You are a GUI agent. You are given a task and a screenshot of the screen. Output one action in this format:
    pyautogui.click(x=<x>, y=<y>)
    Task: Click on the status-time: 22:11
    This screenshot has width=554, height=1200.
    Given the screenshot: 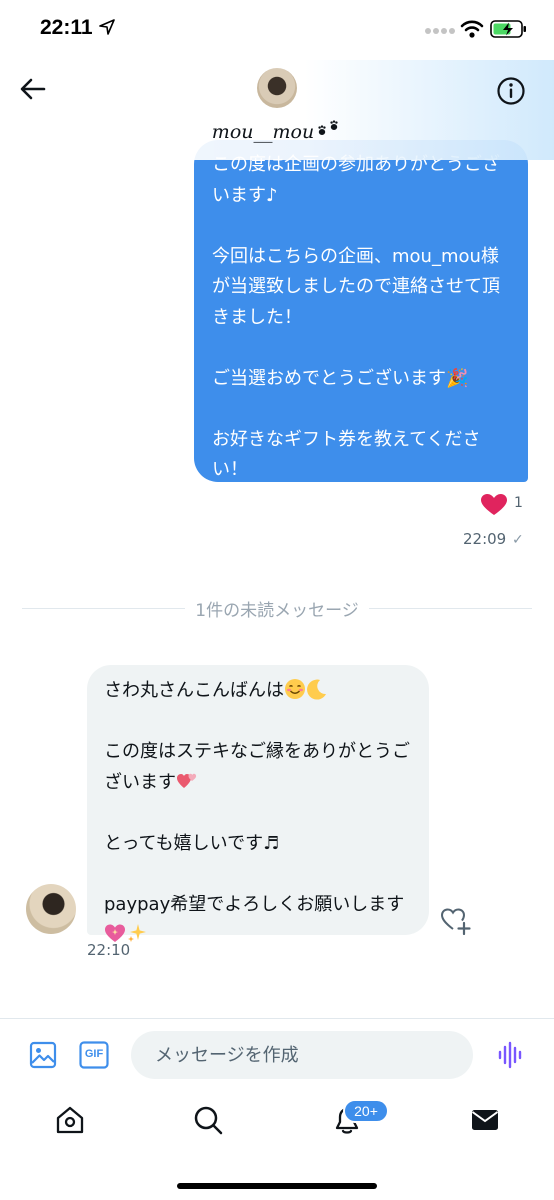 What is the action you would take?
    pyautogui.click(x=66, y=27)
    